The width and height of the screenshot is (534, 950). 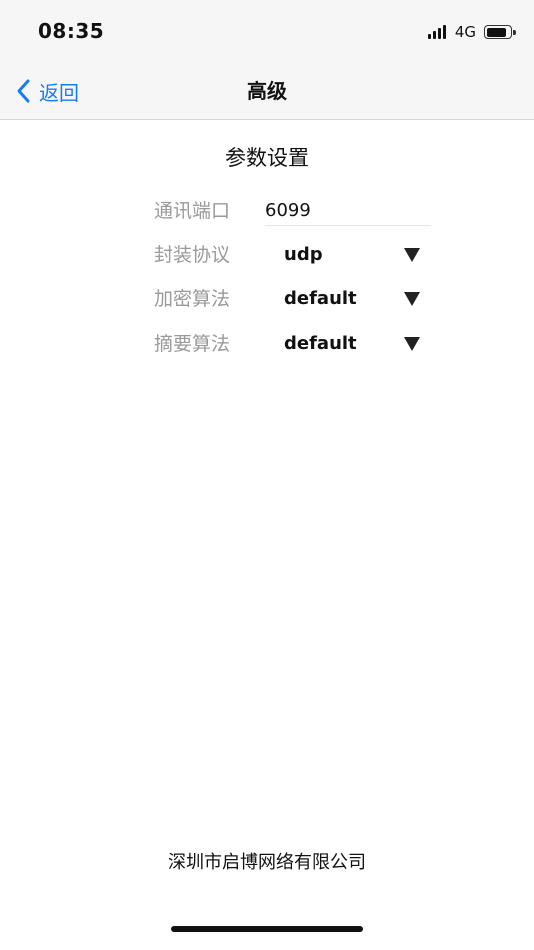 What do you see at coordinates (192, 255) in the screenshot?
I see `protocol-label: 封装协议` at bounding box center [192, 255].